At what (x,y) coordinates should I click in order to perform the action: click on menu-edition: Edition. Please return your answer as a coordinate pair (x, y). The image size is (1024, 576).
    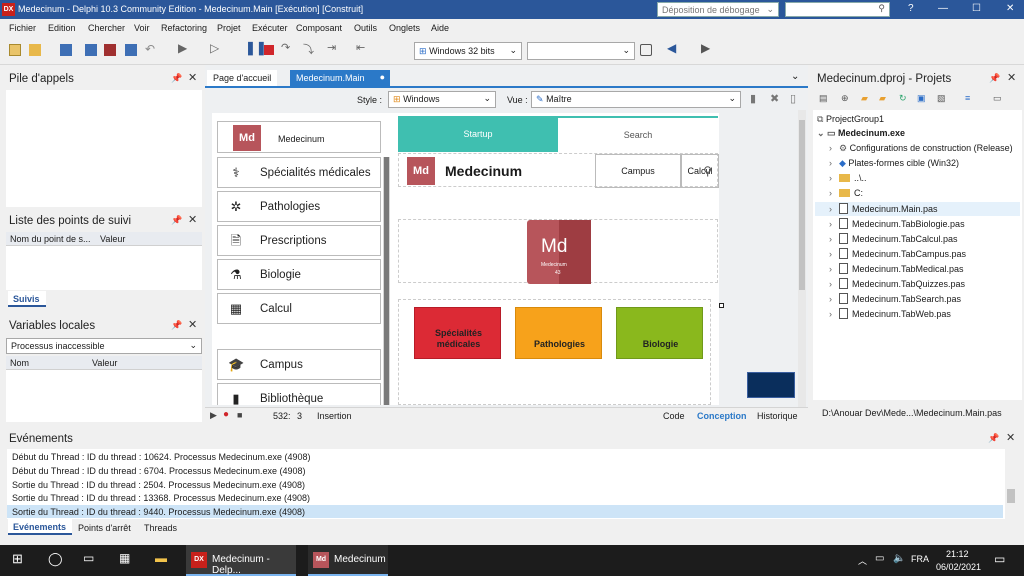
    Looking at the image, I should click on (62, 28).